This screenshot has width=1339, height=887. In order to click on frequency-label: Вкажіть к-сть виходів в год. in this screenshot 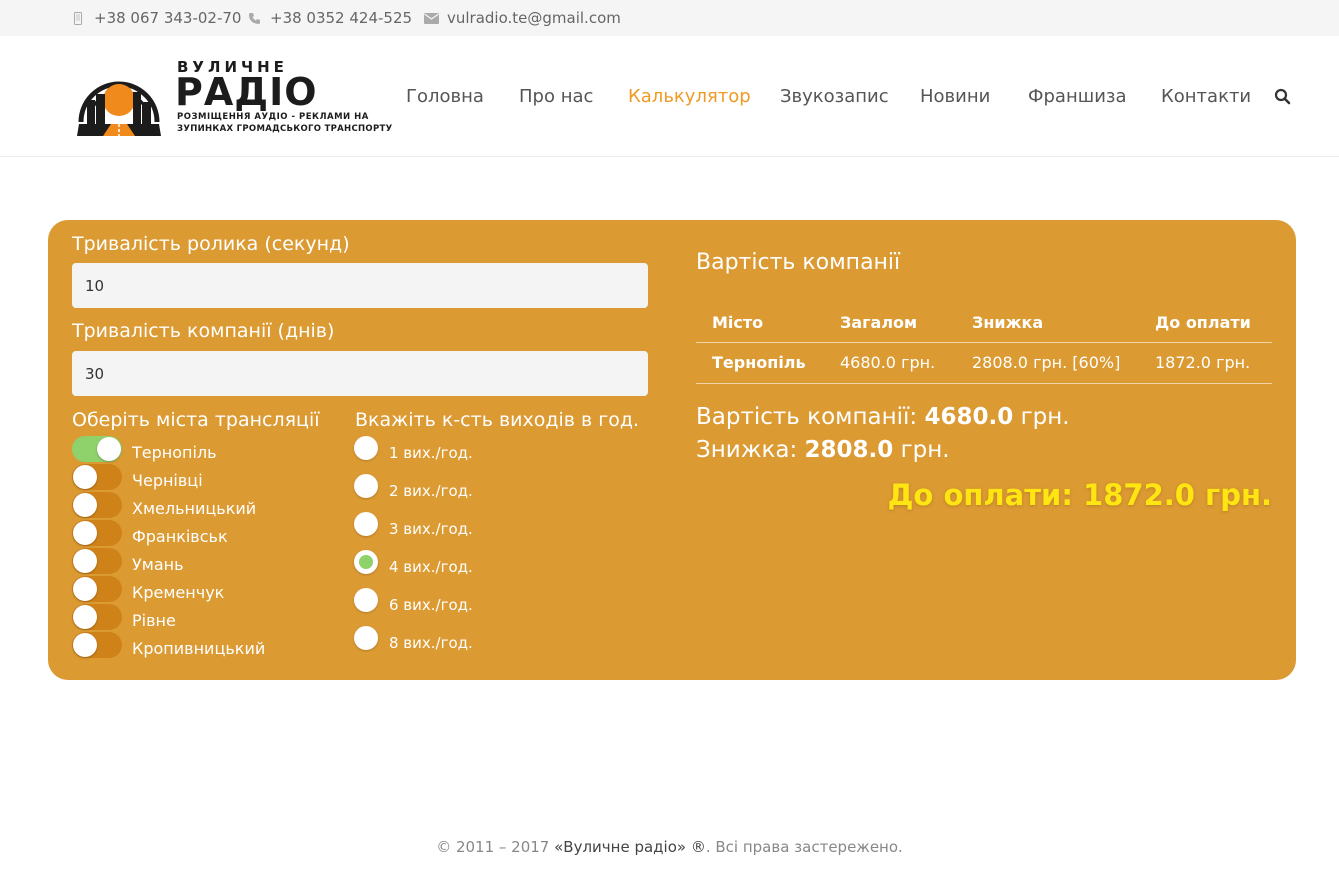, I will do `click(497, 420)`.